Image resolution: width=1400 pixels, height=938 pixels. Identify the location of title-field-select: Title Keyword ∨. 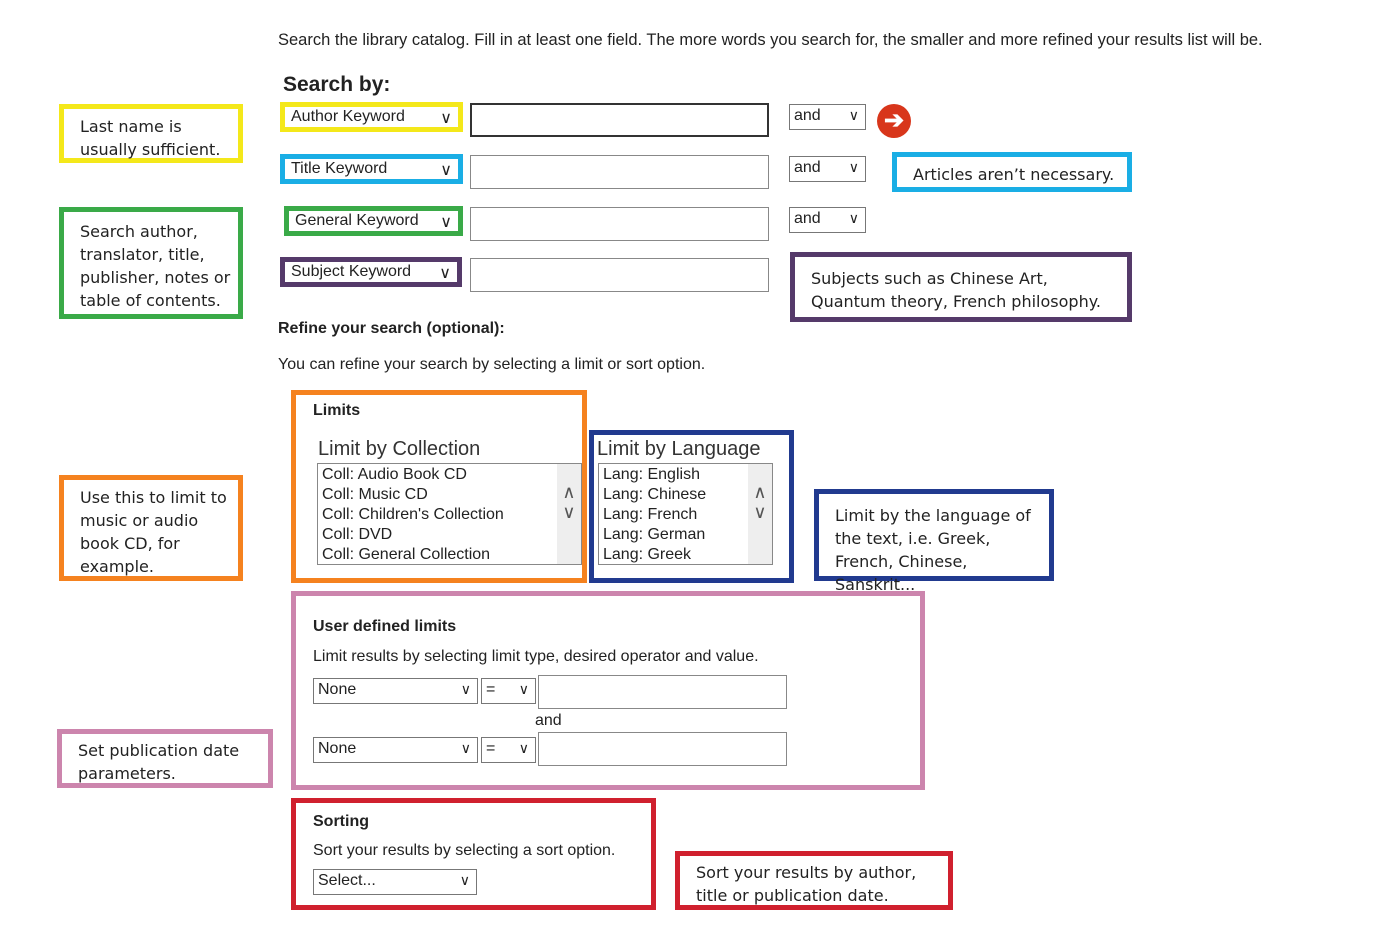
(371, 169).